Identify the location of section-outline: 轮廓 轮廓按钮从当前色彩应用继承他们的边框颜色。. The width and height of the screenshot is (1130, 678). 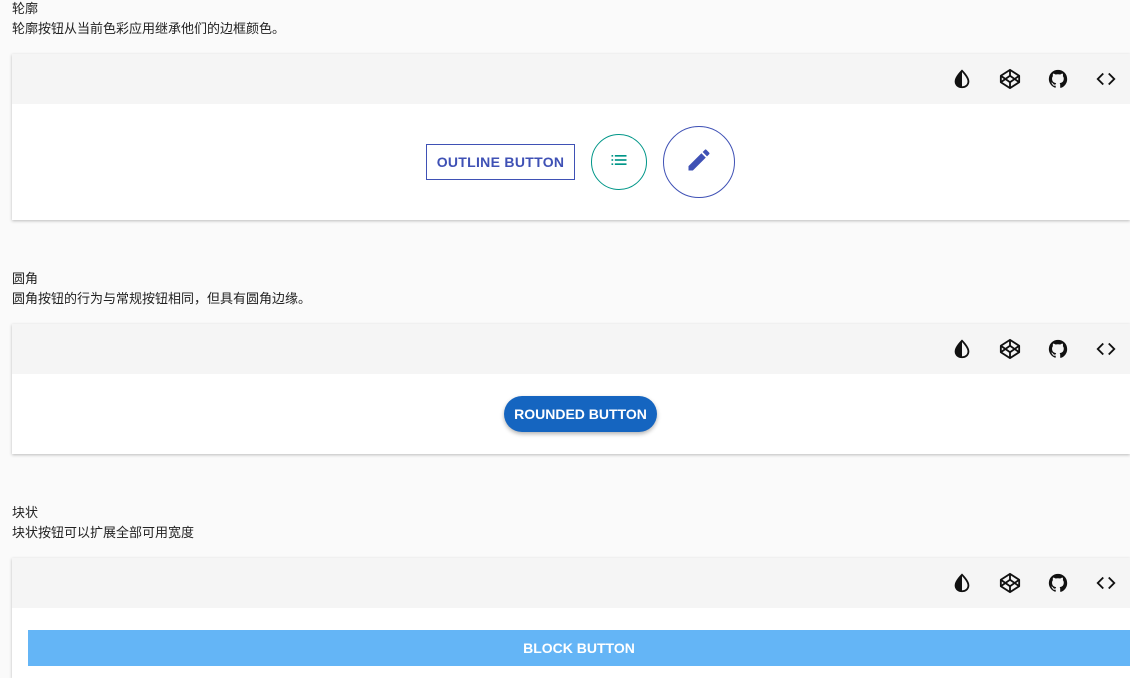
(571, 19).